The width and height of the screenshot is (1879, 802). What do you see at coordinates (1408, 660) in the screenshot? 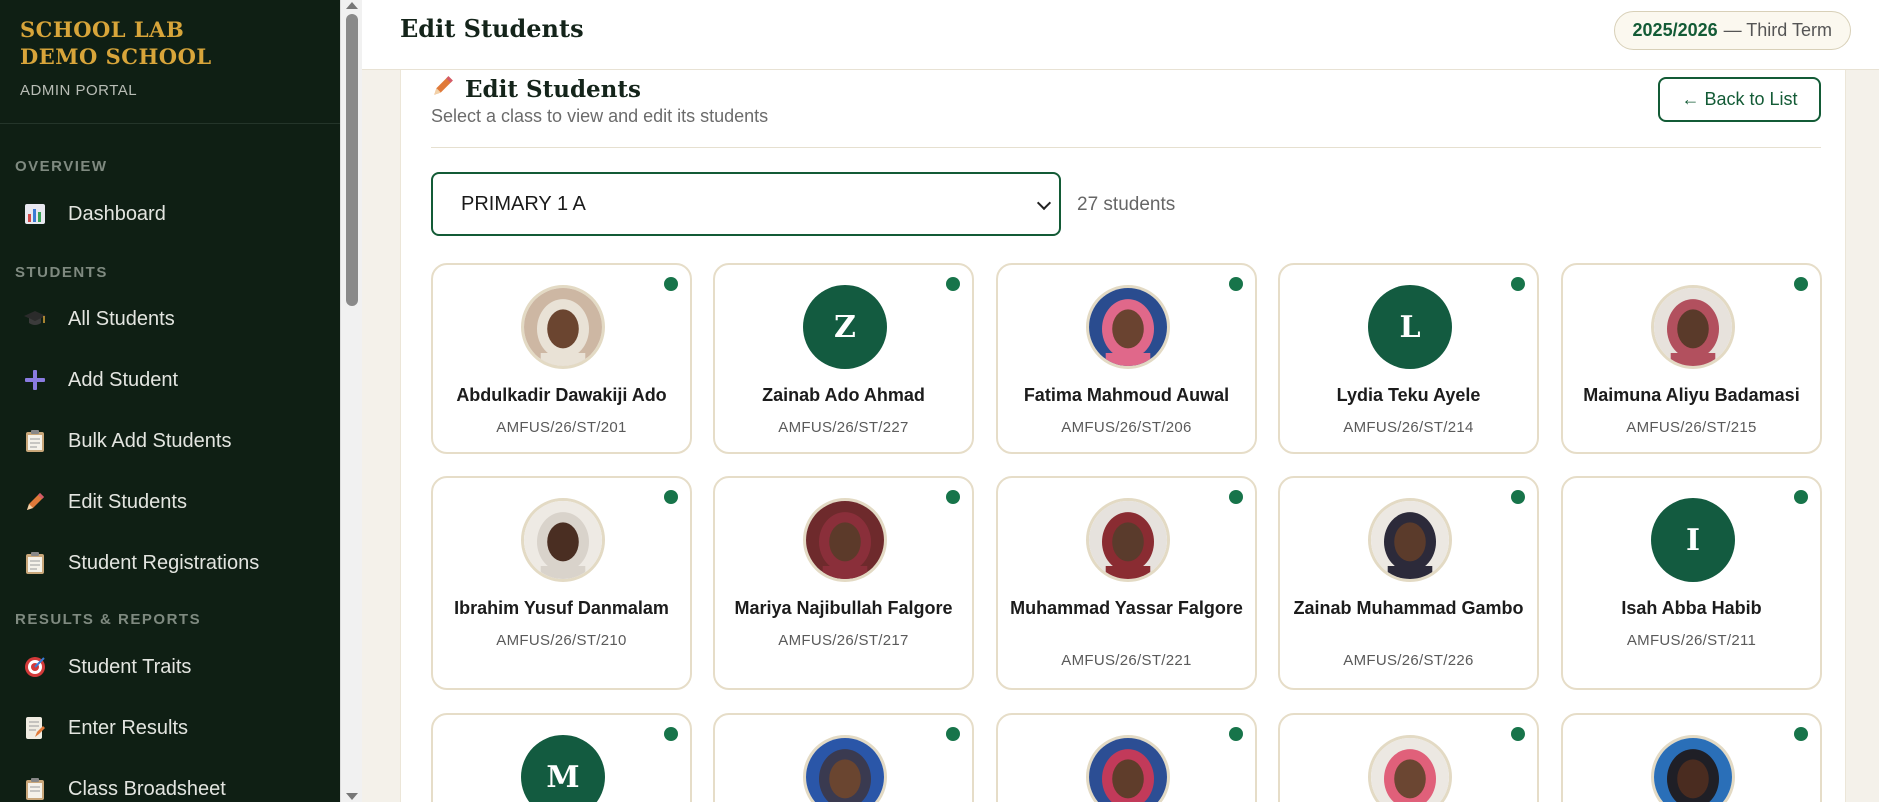
I see `student-id: AMFUS/26/ST/226` at bounding box center [1408, 660].